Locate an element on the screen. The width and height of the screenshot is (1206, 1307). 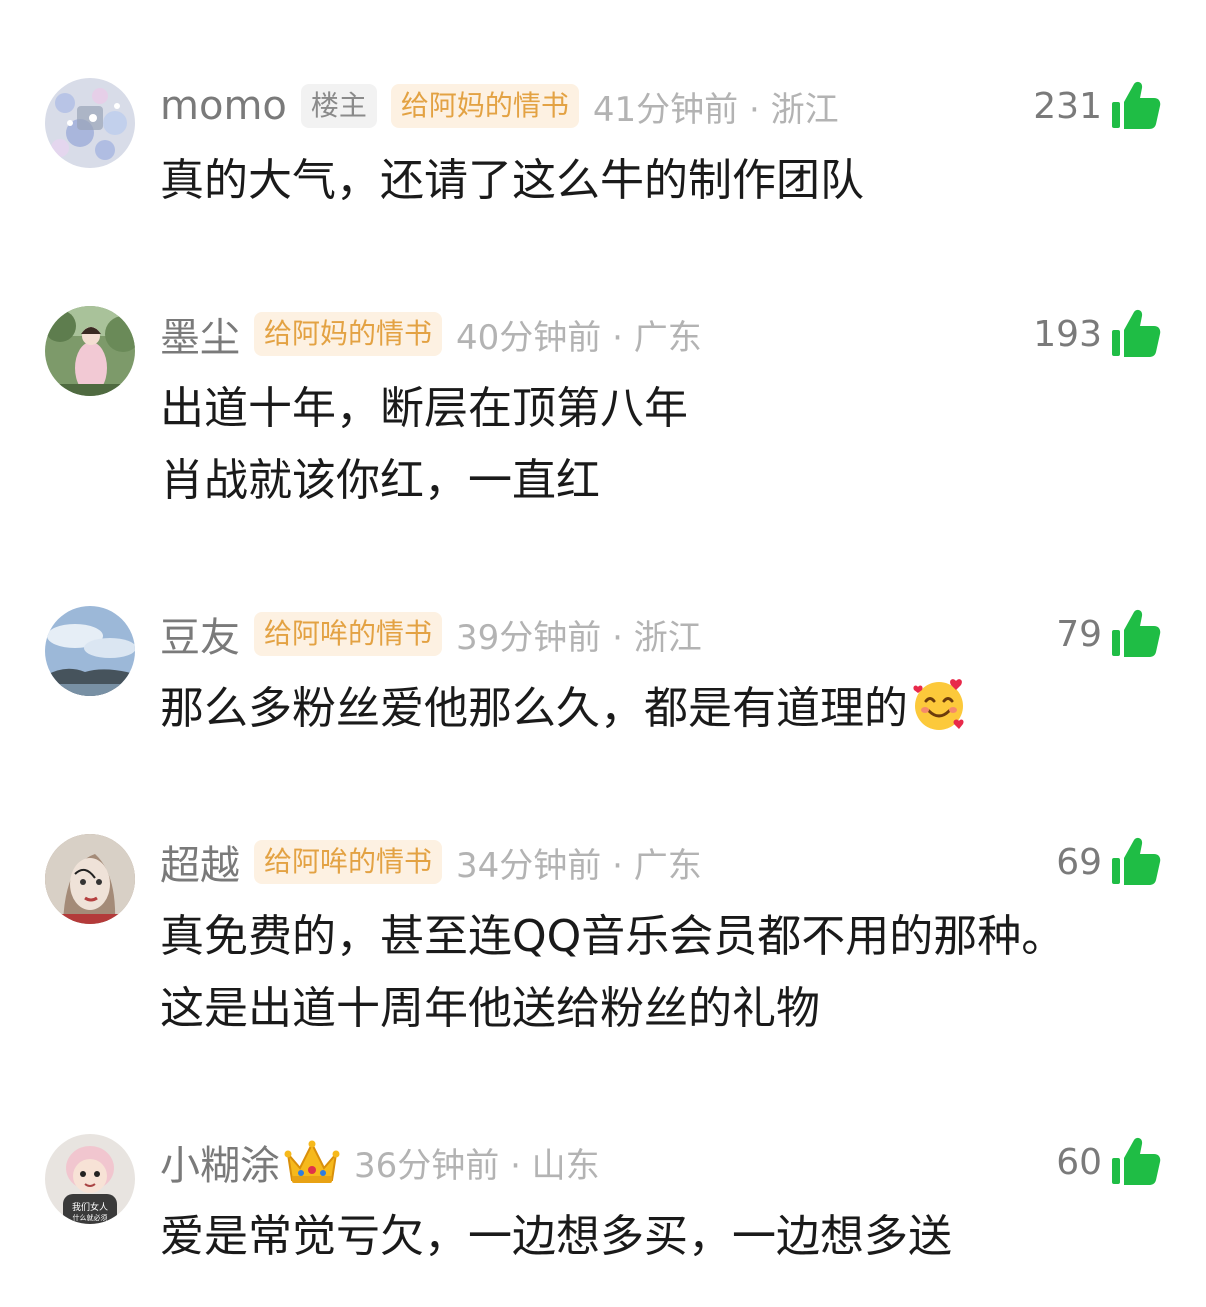
avatar-caption-line: 什么就必须 is located at coordinates (90, 1217).